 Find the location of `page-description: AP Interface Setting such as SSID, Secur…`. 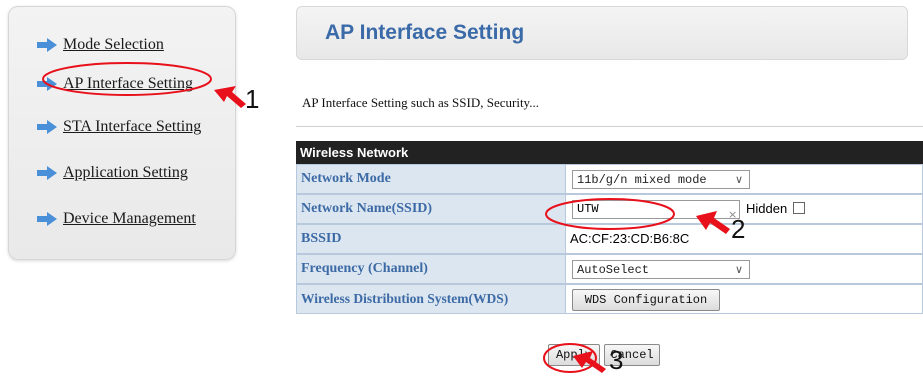

page-description: AP Interface Setting such as SSID, Secur… is located at coordinates (420, 102).